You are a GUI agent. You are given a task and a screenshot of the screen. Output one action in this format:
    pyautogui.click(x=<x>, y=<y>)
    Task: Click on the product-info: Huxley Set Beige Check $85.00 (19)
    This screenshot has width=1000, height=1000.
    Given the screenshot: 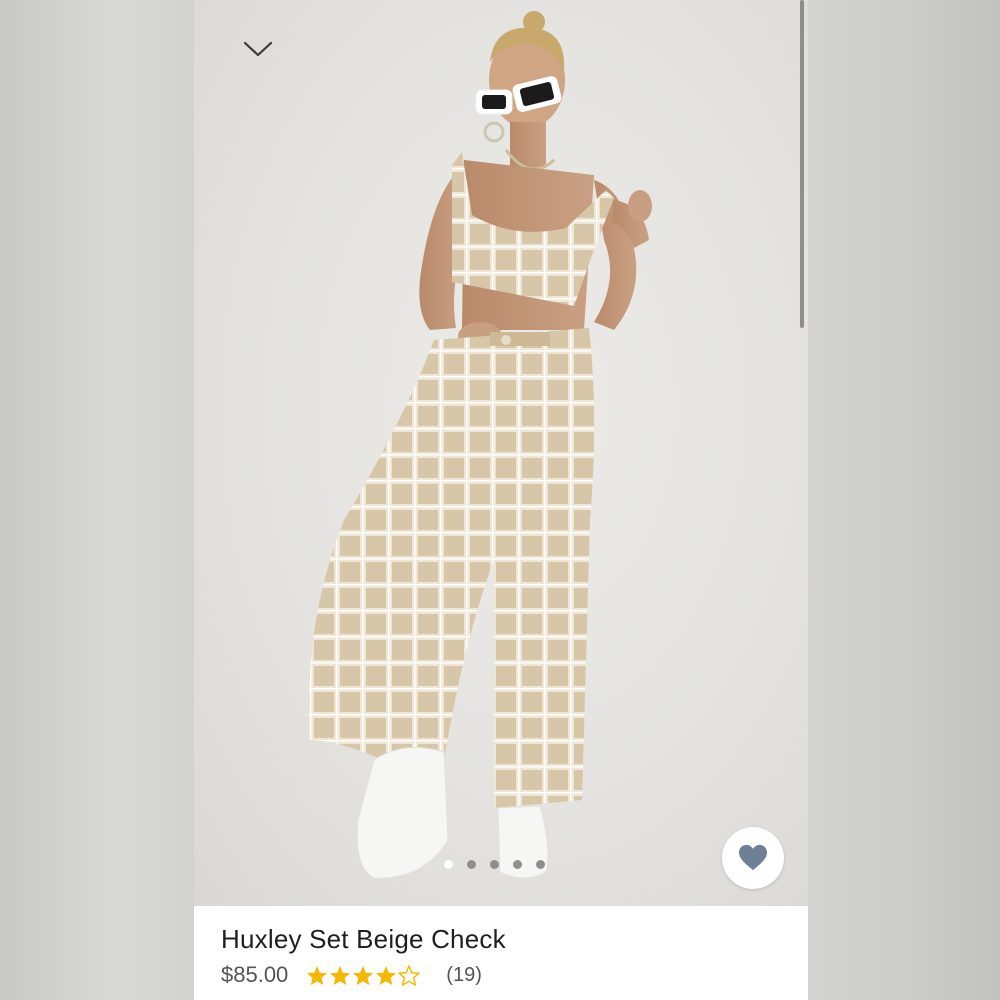 What is the action you would take?
    pyautogui.click(x=501, y=953)
    